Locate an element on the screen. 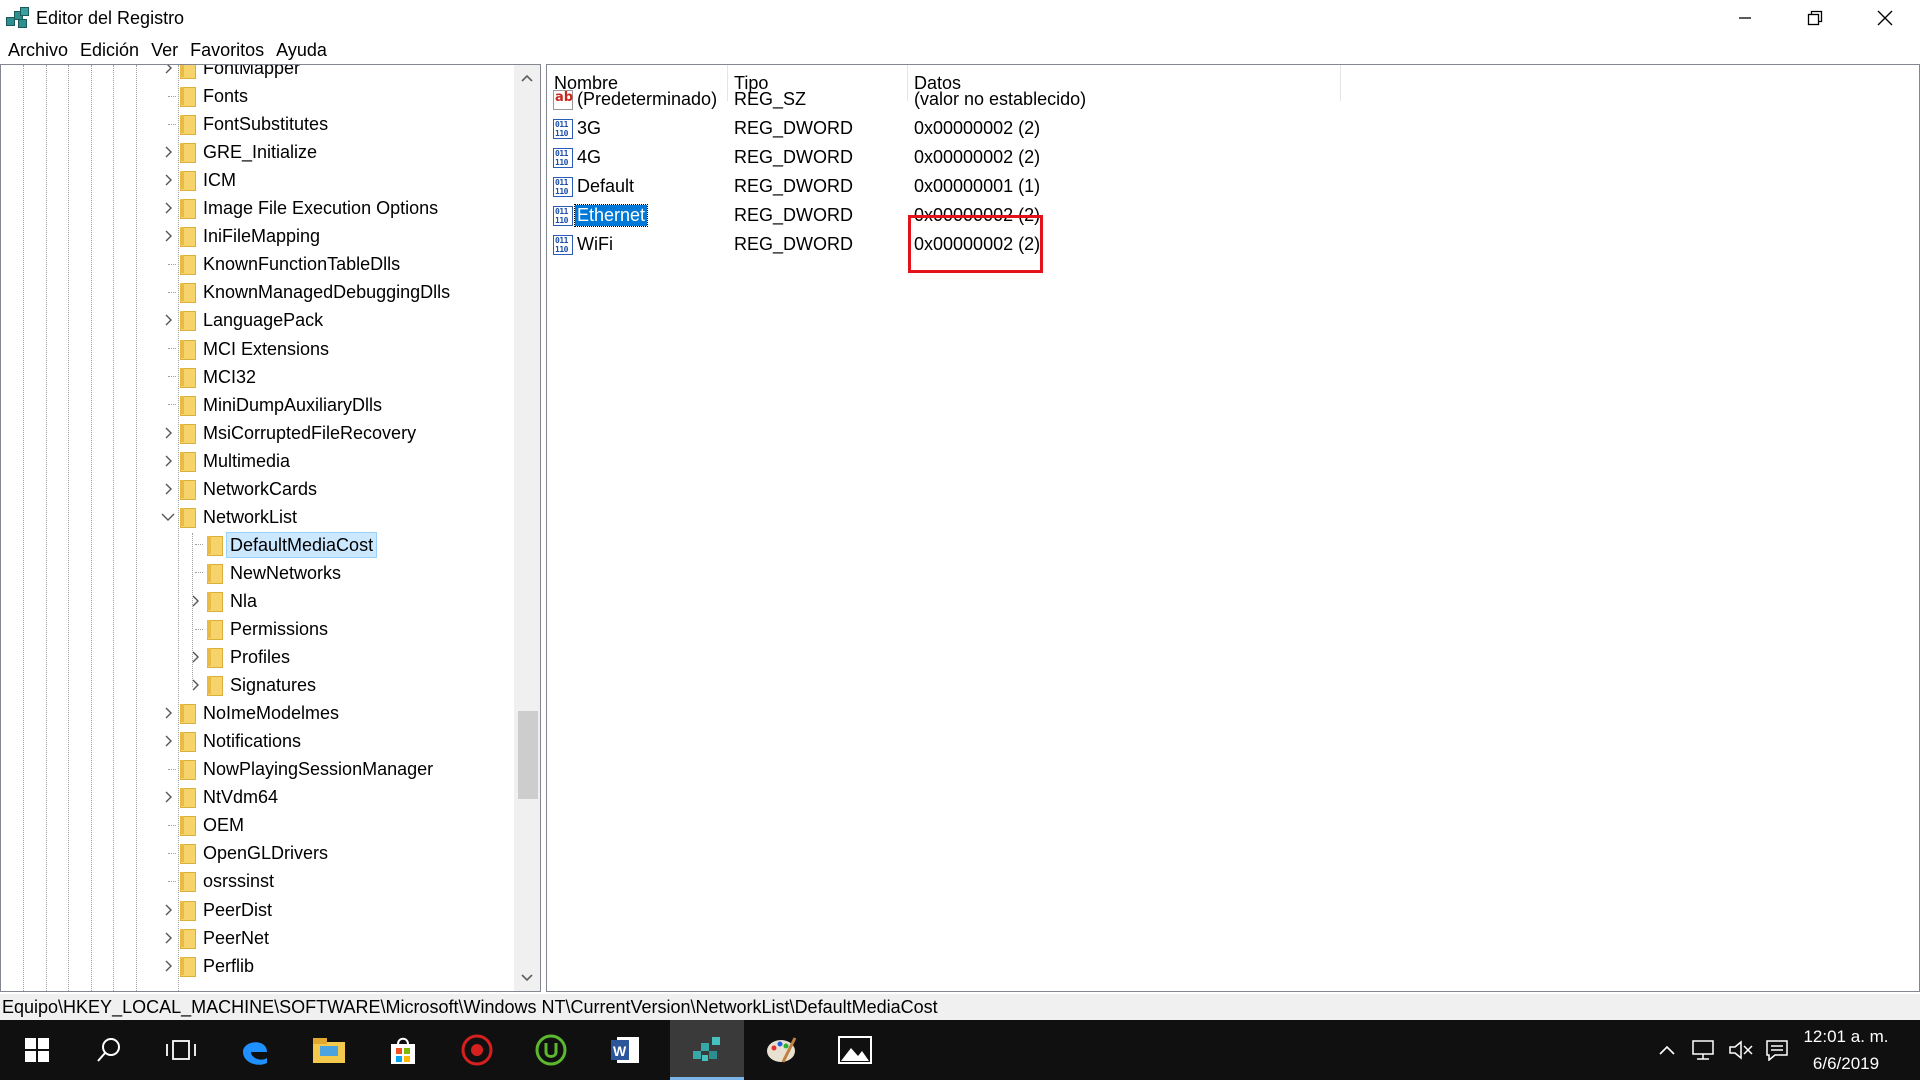 The image size is (1920, 1080). tree-item: Perflib is located at coordinates (211, 966).